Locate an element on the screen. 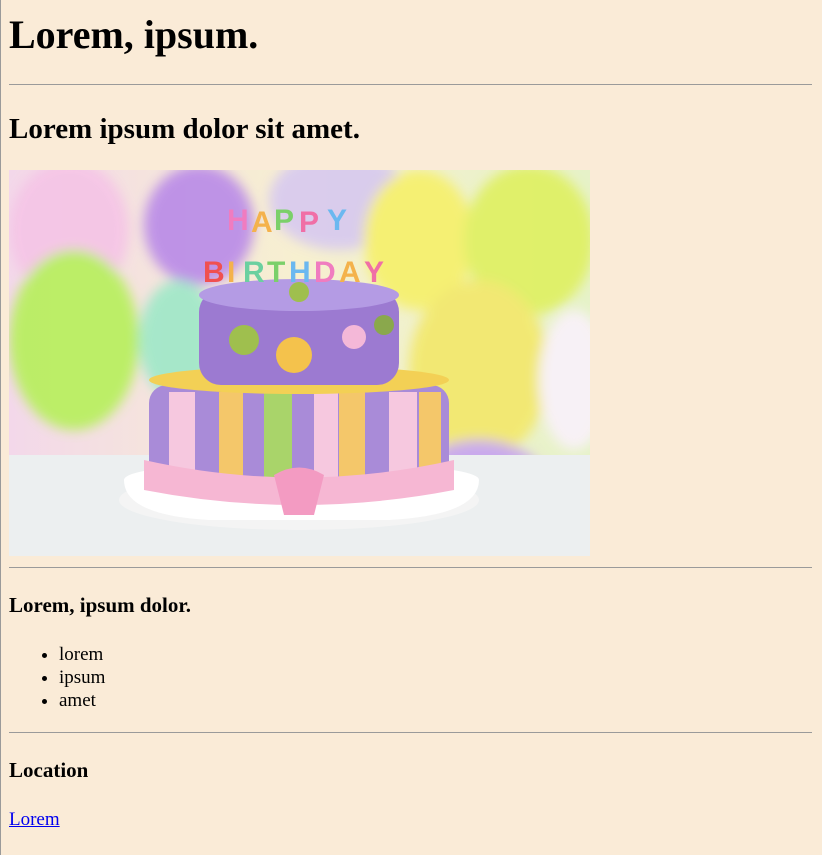 Image resolution: width=822 pixels, height=855 pixels. item-list: lorem ipsum amet is located at coordinates (57, 677).